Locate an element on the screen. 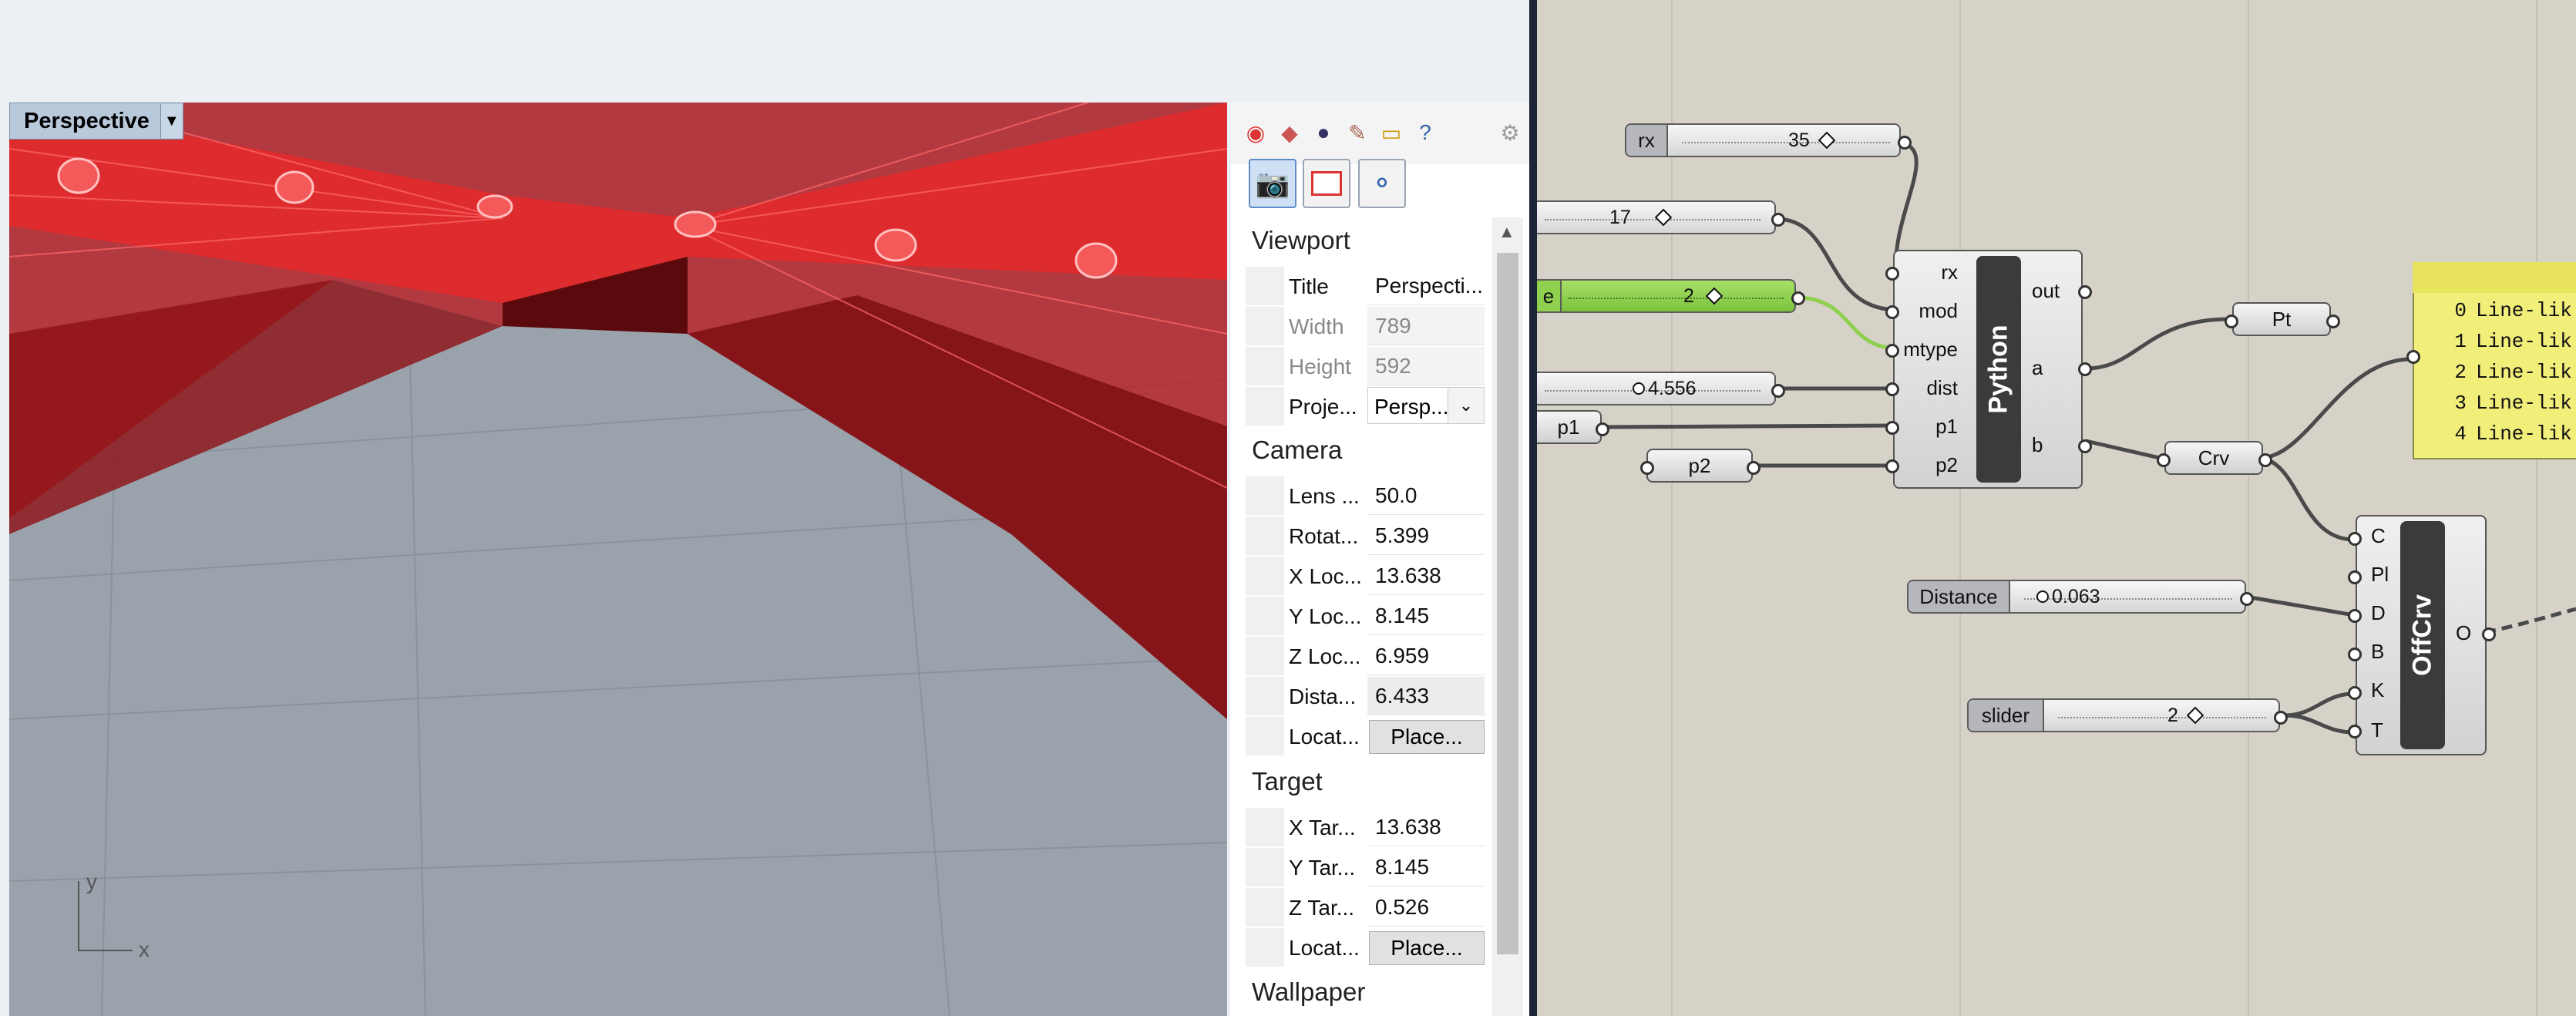 The height and width of the screenshot is (1016, 2576). canvas-divider is located at coordinates (1533, 508).